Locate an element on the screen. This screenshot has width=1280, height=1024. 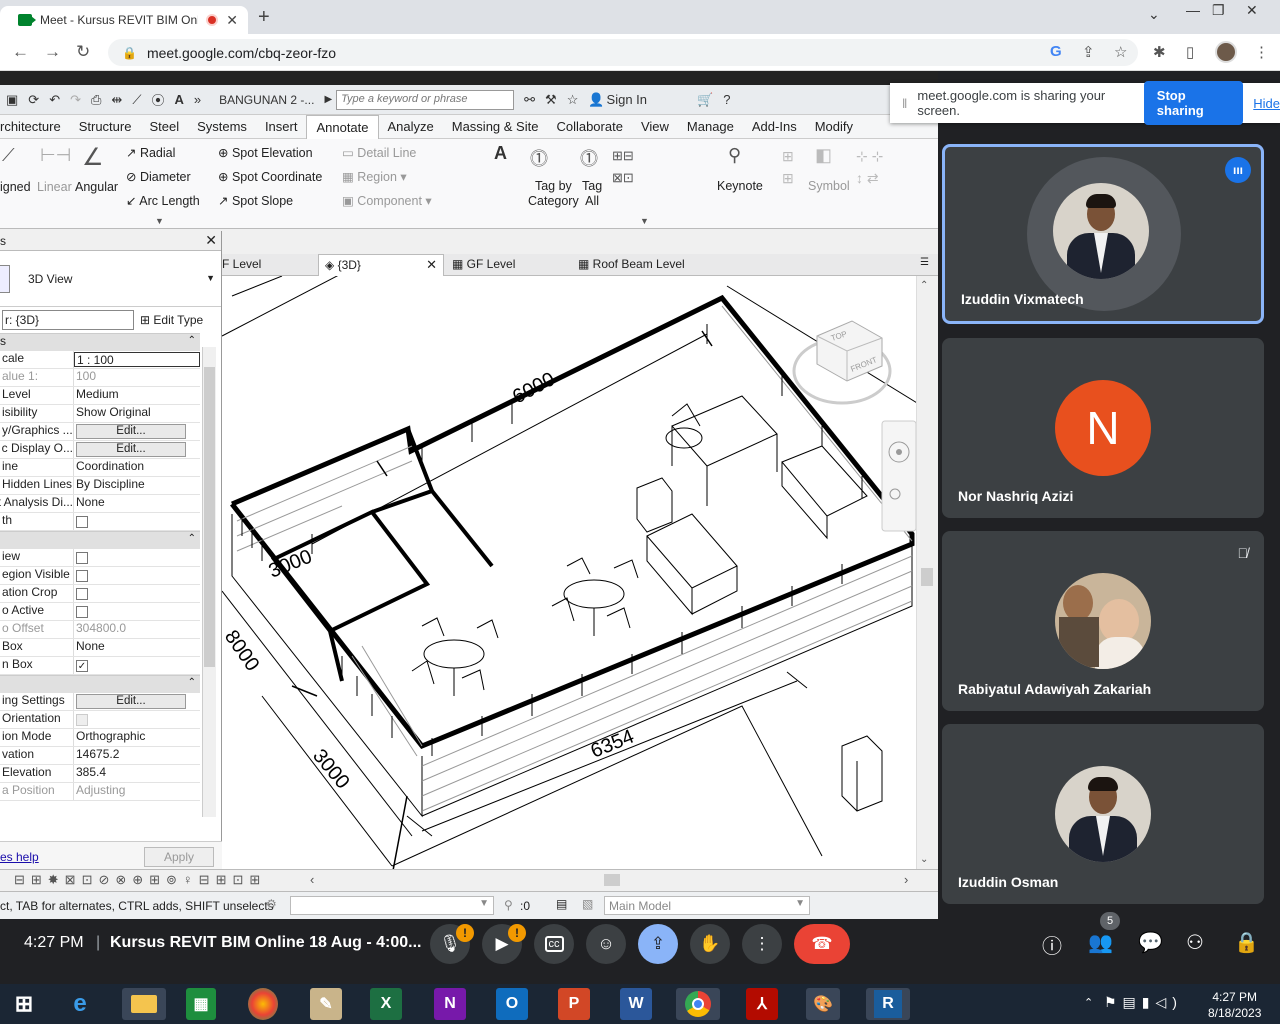
new-tab-button: + is located at coordinates (264, 17).